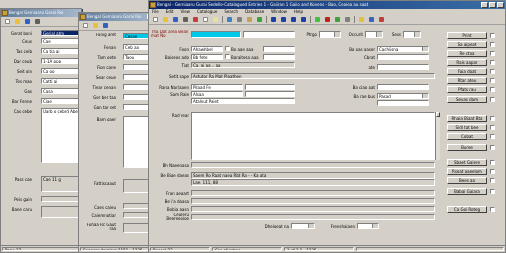  What do you see at coordinates (467, 35) in the screenshot?
I see `print-button: Print` at bounding box center [467, 35].